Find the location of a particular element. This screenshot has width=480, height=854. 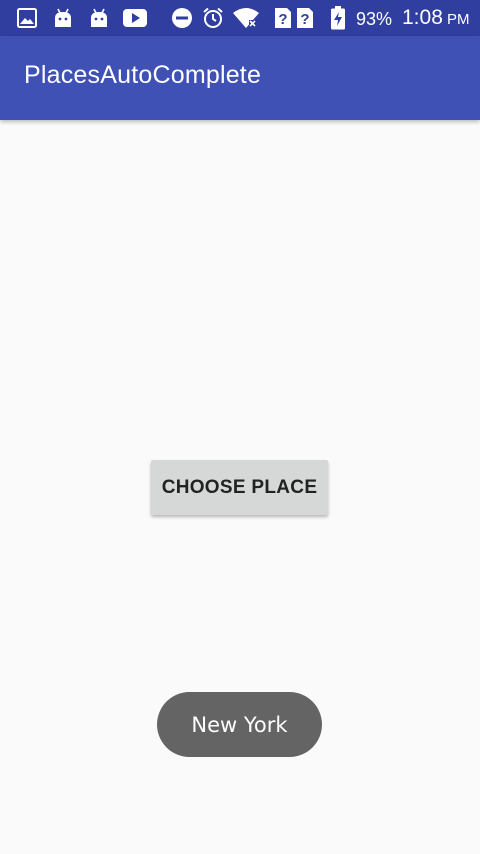

status-bar: ? ? 93% 1:08 PM is located at coordinates (240, 18).